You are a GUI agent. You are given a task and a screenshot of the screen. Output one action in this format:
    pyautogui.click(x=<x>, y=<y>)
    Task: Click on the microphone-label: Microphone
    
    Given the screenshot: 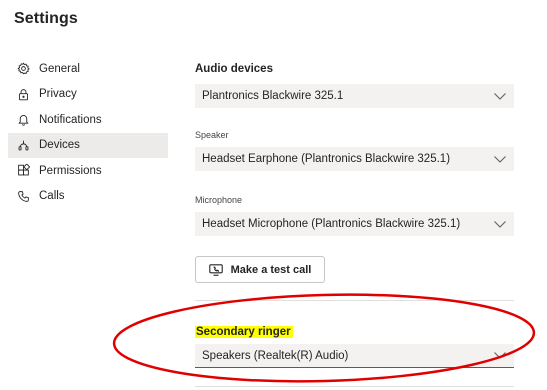 What is the action you would take?
    pyautogui.click(x=219, y=200)
    